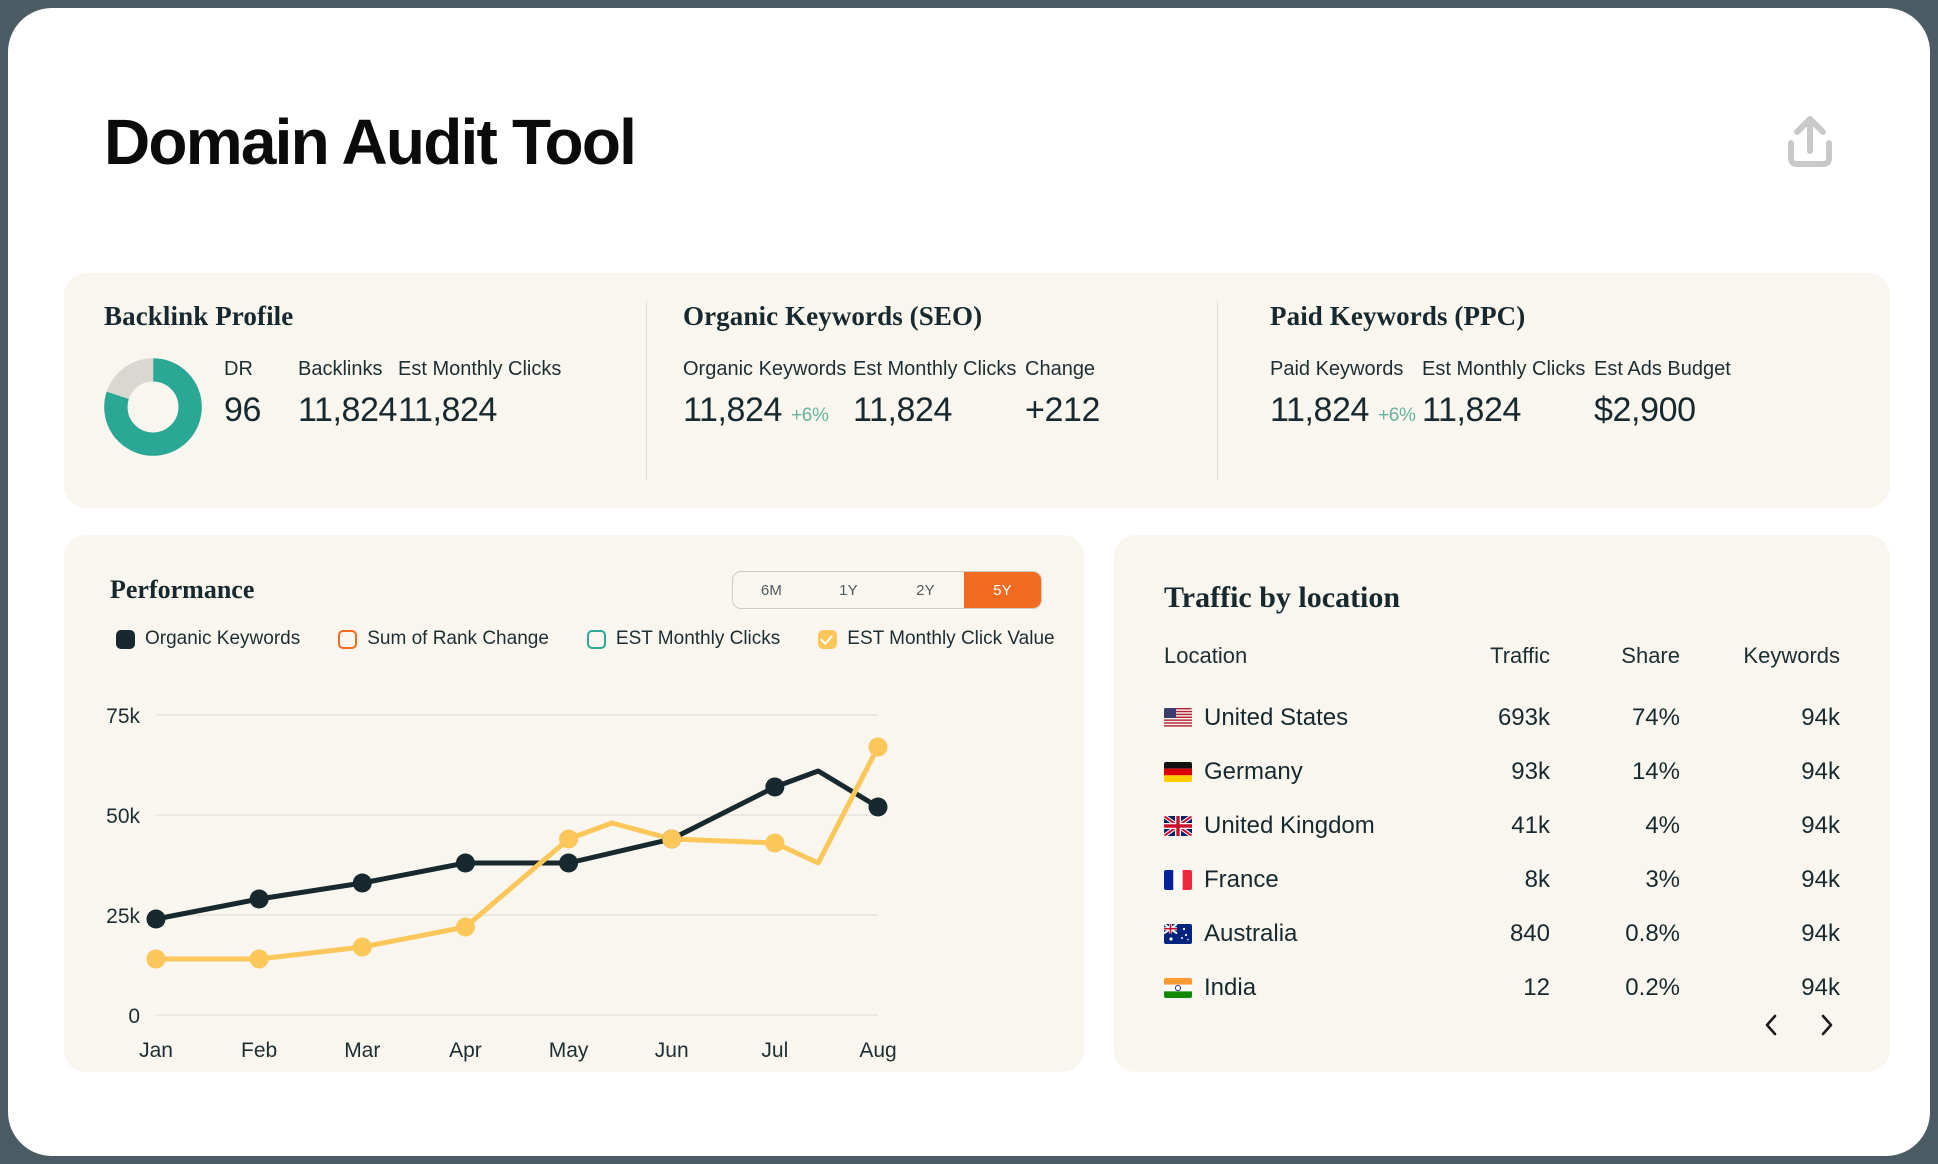 This screenshot has height=1164, width=1938. Describe the element at coordinates (877, 1050) in the screenshot. I see `x-axis-tick-label: Aug` at that location.